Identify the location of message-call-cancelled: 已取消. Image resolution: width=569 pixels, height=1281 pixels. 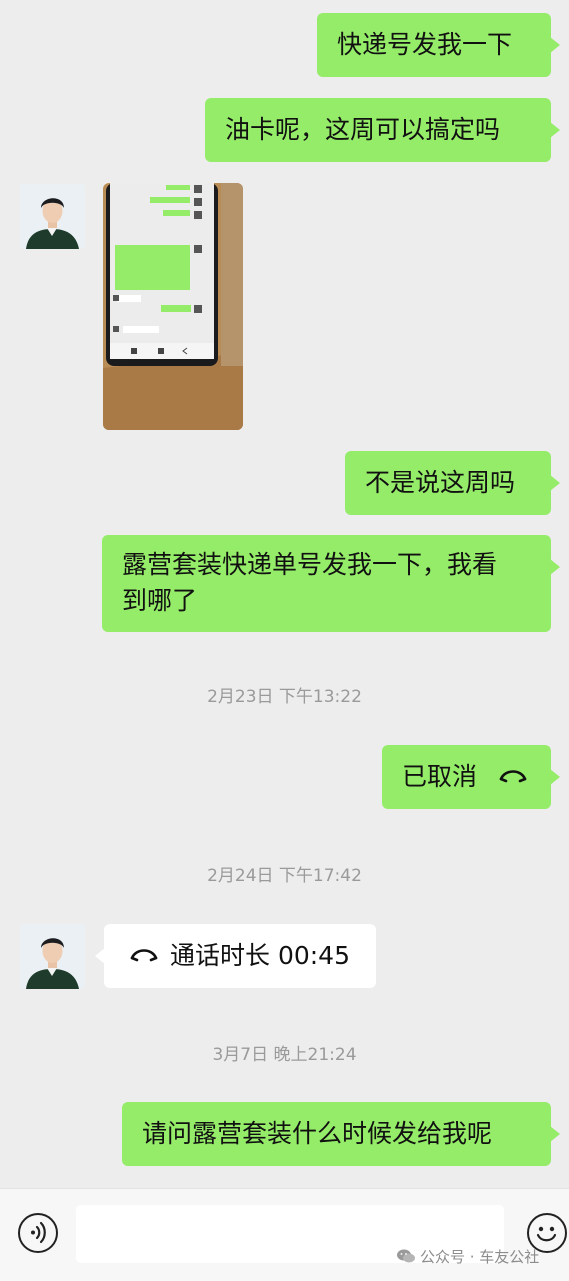
(471, 777).